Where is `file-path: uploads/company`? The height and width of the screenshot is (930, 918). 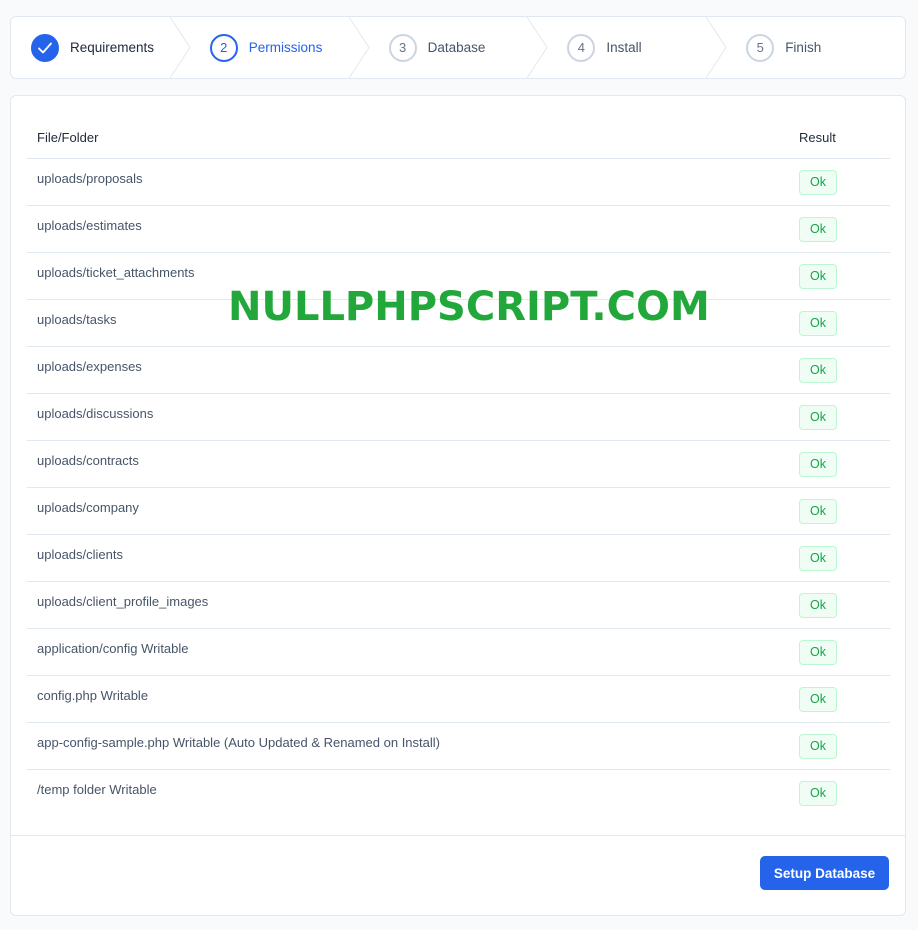 file-path: uploads/company is located at coordinates (88, 507).